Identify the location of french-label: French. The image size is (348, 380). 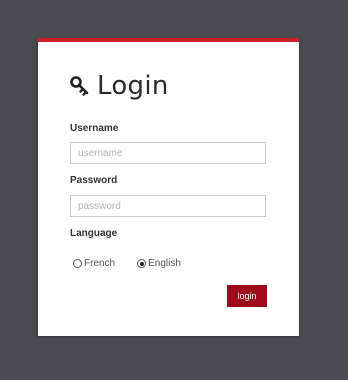
(100, 263).